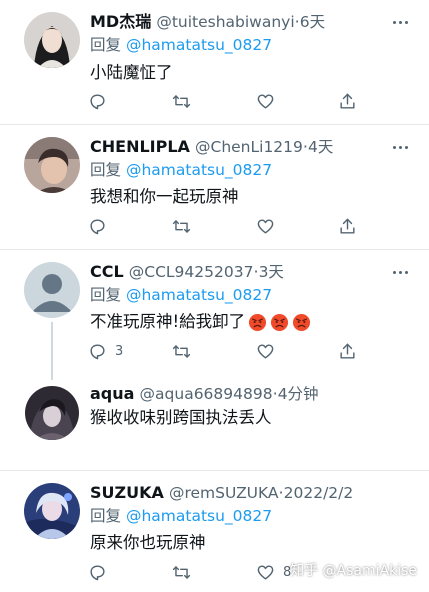 The height and width of the screenshot is (592, 429). Describe the element at coordinates (225, 22) in the screenshot. I see `user-handle: @tuiteshabiwanyi` at that location.